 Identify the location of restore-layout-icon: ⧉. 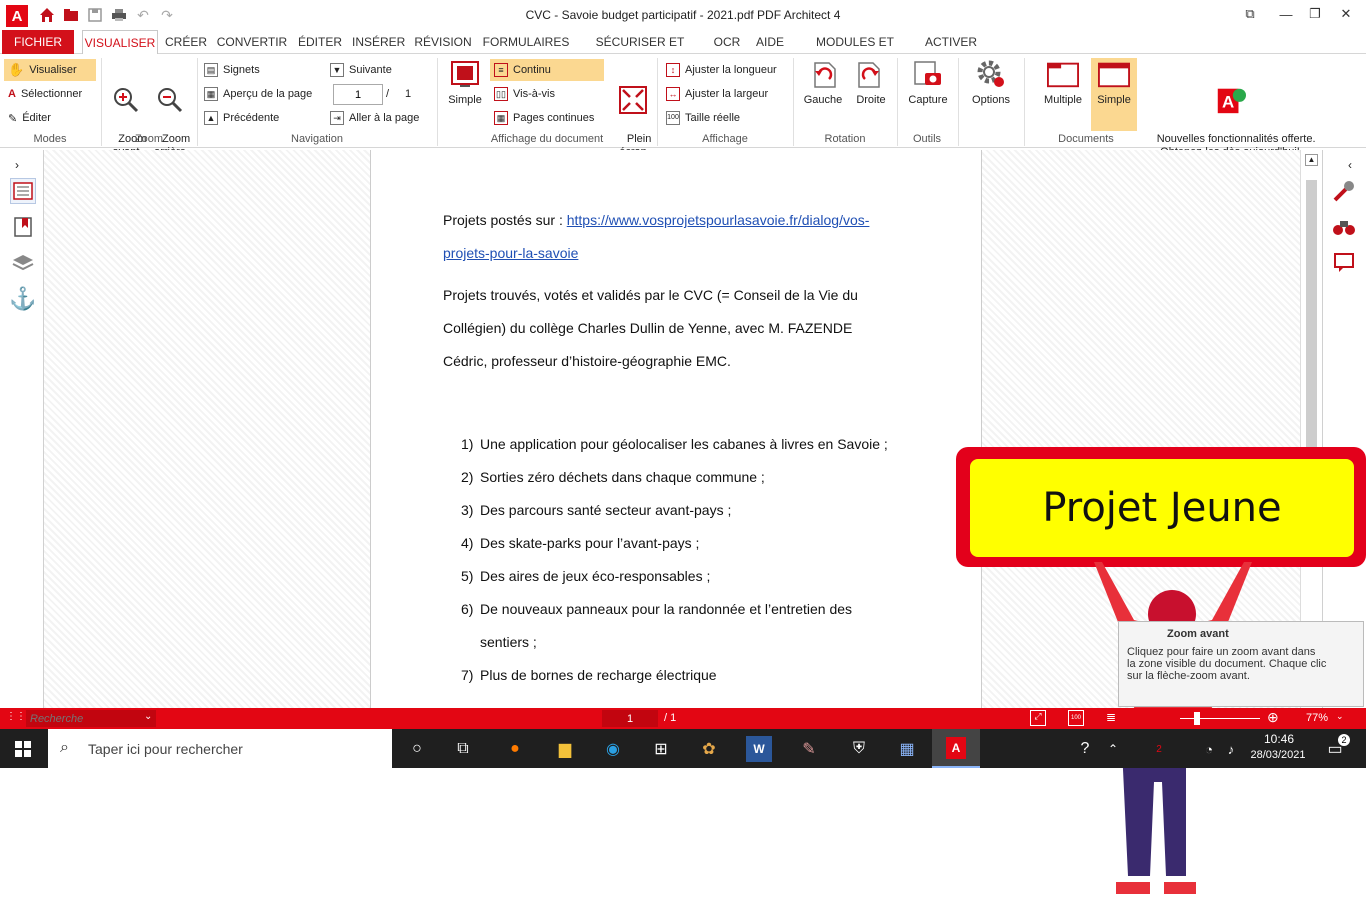
(1250, 14).